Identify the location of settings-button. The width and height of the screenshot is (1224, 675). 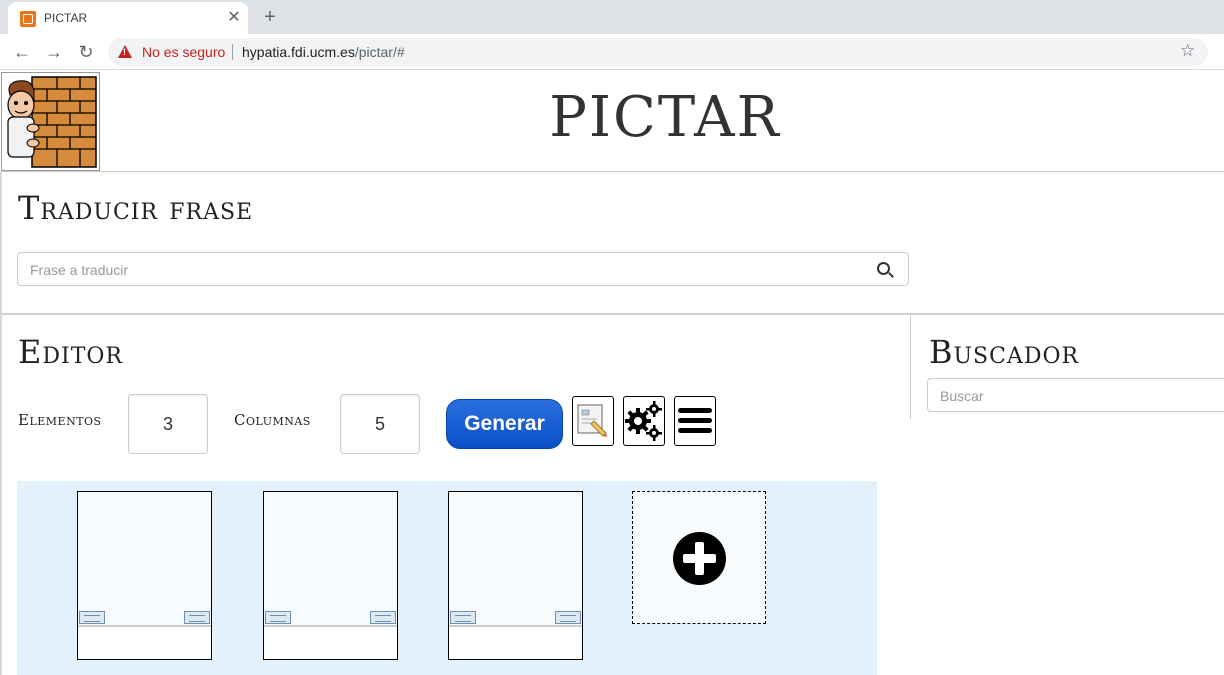
(644, 421).